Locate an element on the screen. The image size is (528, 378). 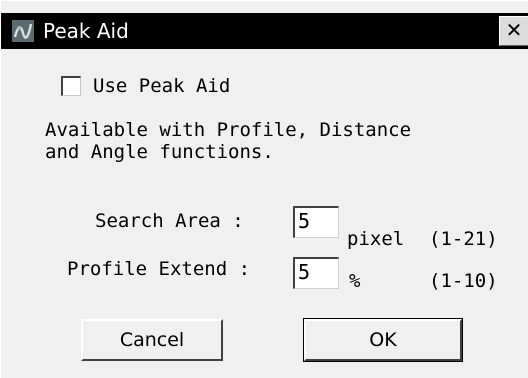
ok-button: OK is located at coordinates (383, 340).